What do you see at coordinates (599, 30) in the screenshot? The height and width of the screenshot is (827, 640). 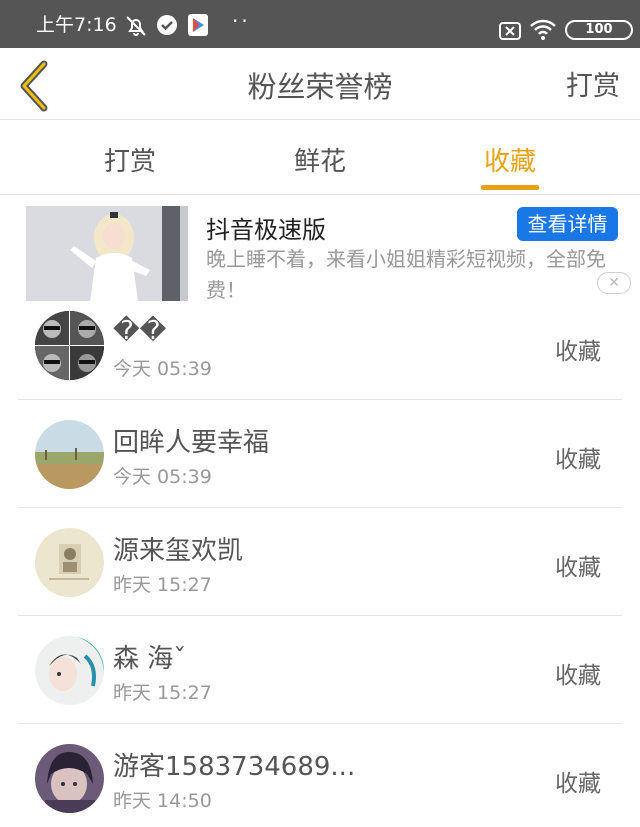 I see `battery-icon: 100` at bounding box center [599, 30].